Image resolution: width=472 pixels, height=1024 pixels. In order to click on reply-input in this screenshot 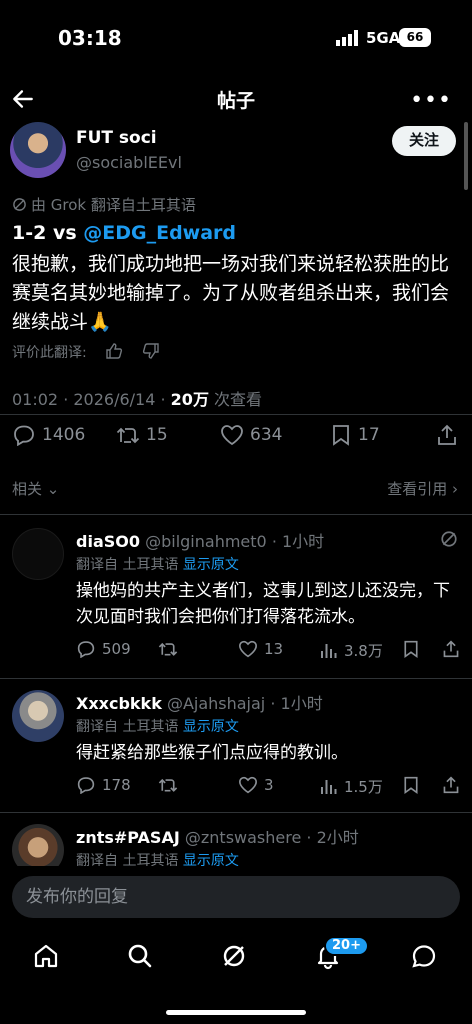, I will do `click(236, 897)`.